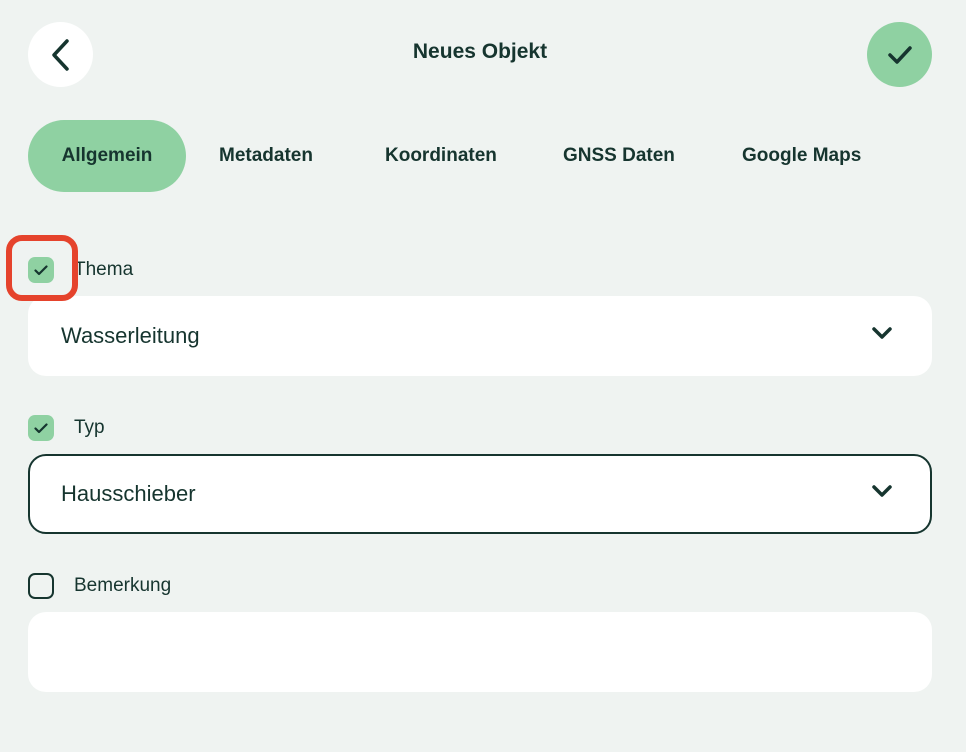 The height and width of the screenshot is (752, 966). I want to click on thema-checkbox, so click(41, 270).